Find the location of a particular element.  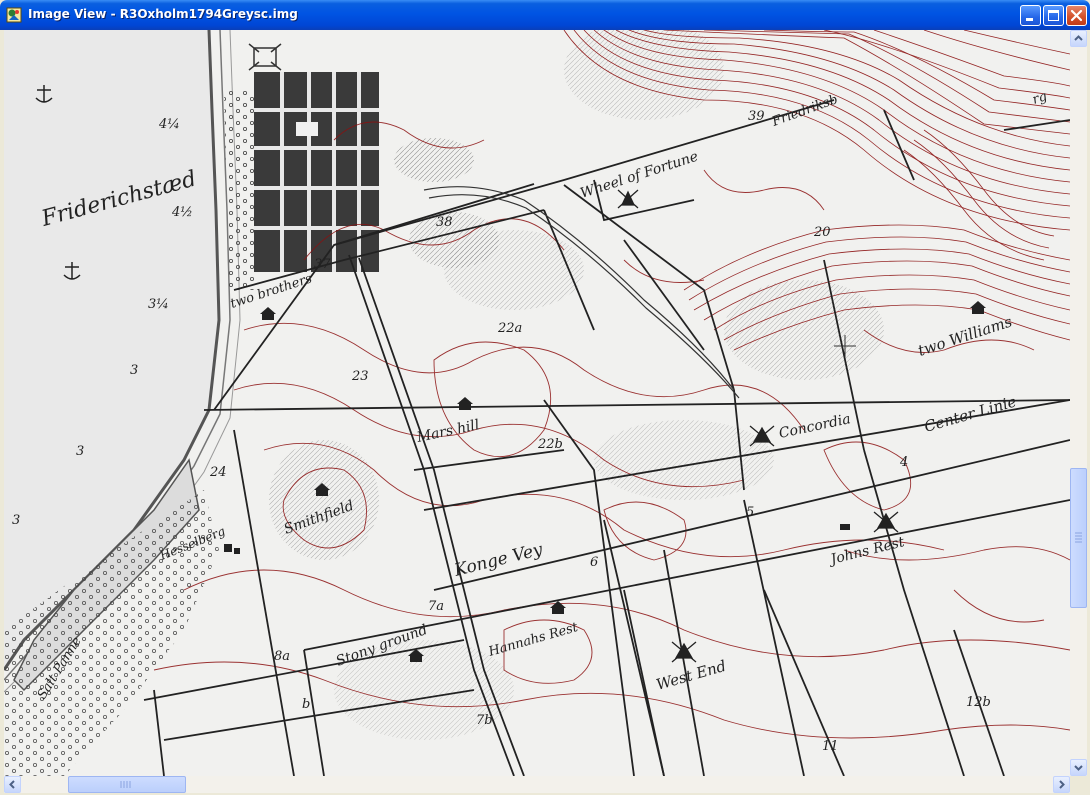

lot-number: 7b is located at coordinates (484, 720).